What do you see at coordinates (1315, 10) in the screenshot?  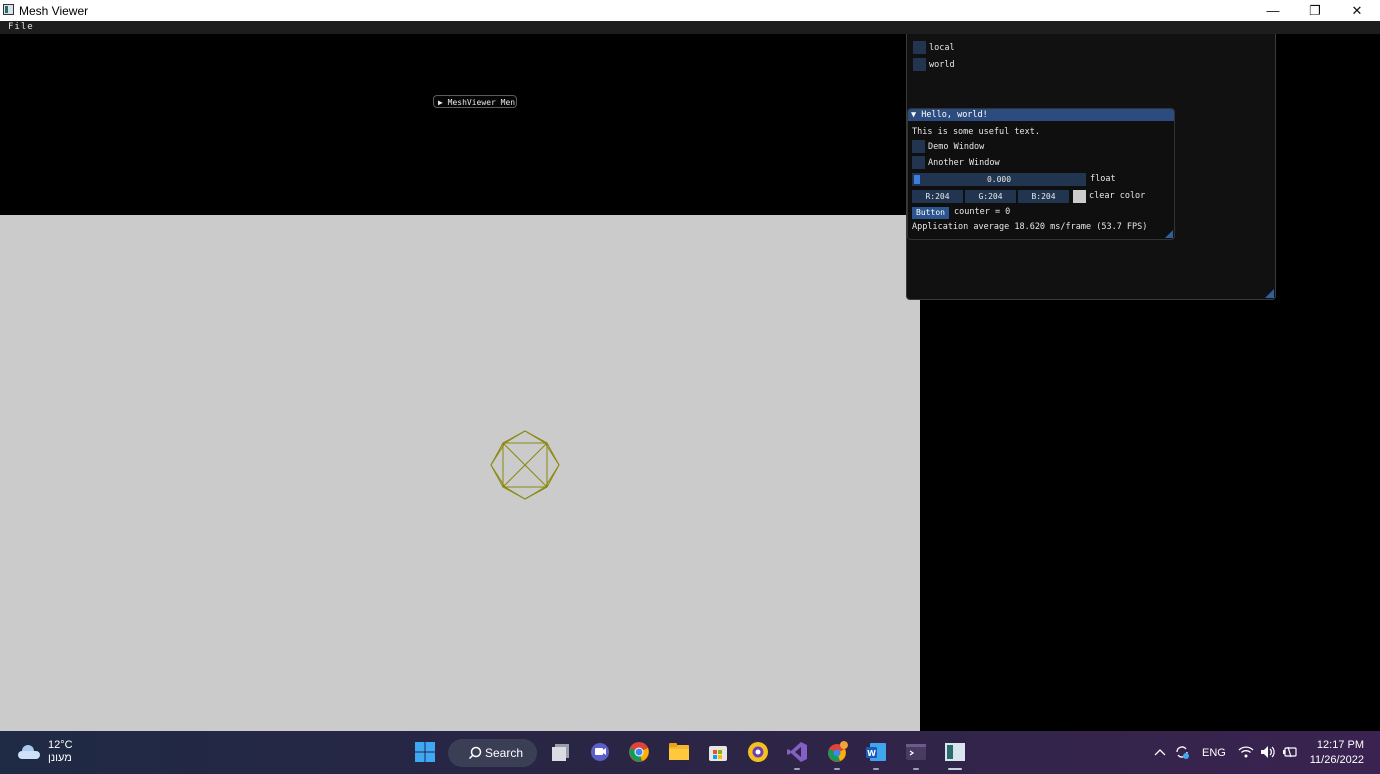 I see `maximize-button: ❐` at bounding box center [1315, 10].